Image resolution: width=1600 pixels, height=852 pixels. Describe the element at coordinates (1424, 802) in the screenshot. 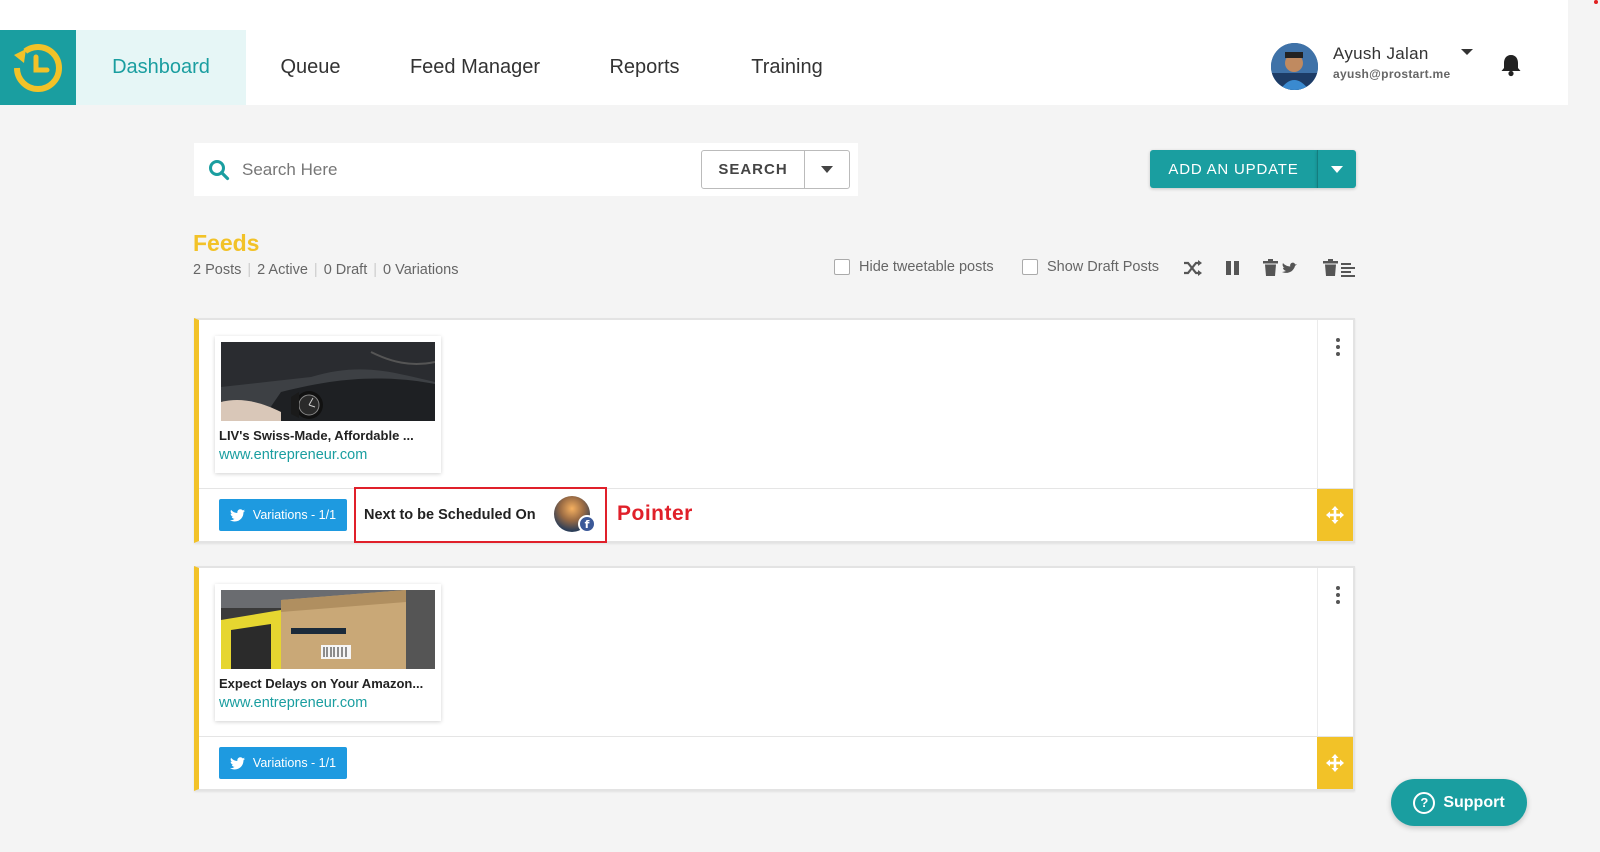

I see `help-icon: ?` at that location.